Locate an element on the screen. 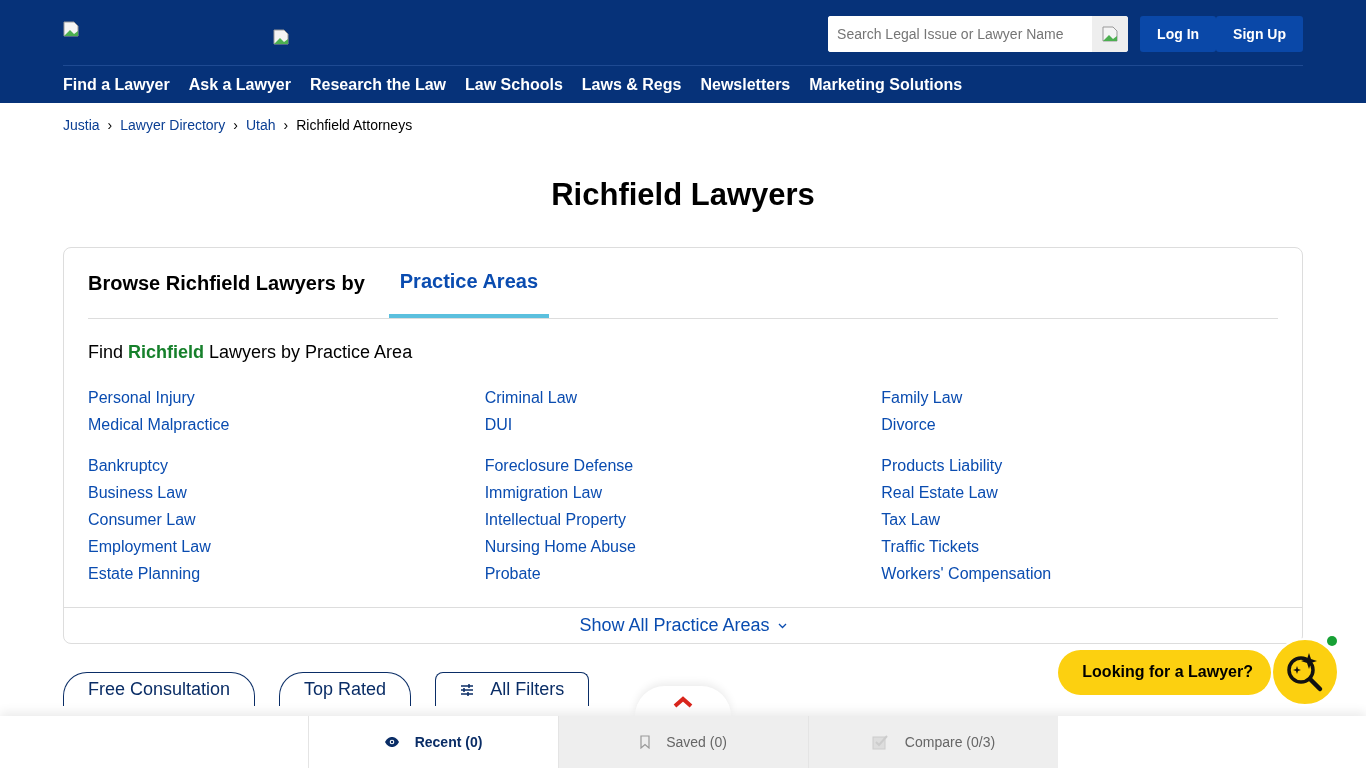 The image size is (1366, 768). checkbox-icon is located at coordinates (880, 742).